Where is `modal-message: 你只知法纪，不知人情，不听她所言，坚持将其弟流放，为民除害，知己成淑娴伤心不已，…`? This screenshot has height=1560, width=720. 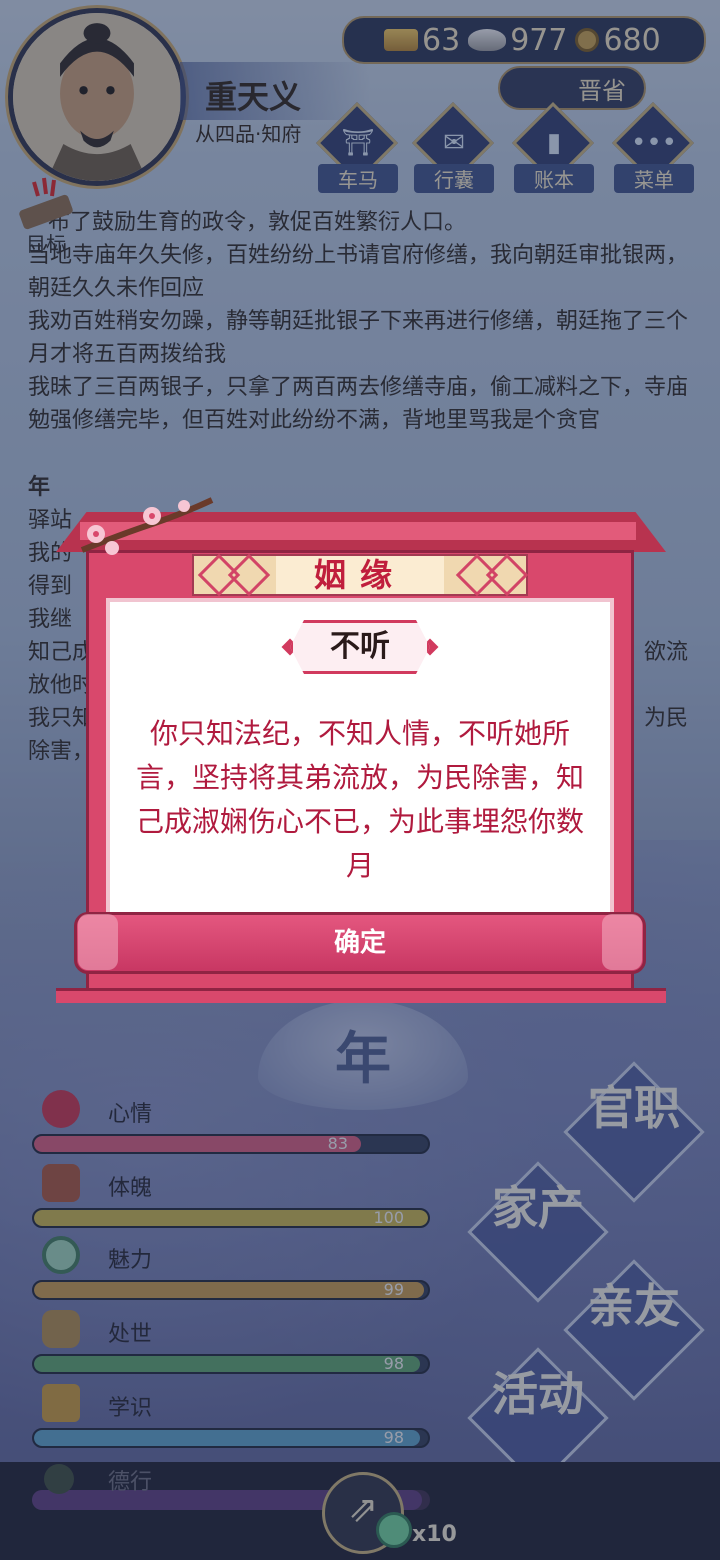
modal-message: 你只知法纪，不知人情，不听她所言，坚持将其弟流放，为民除害，知己成淑娴伤心不已，… is located at coordinates (359, 799).